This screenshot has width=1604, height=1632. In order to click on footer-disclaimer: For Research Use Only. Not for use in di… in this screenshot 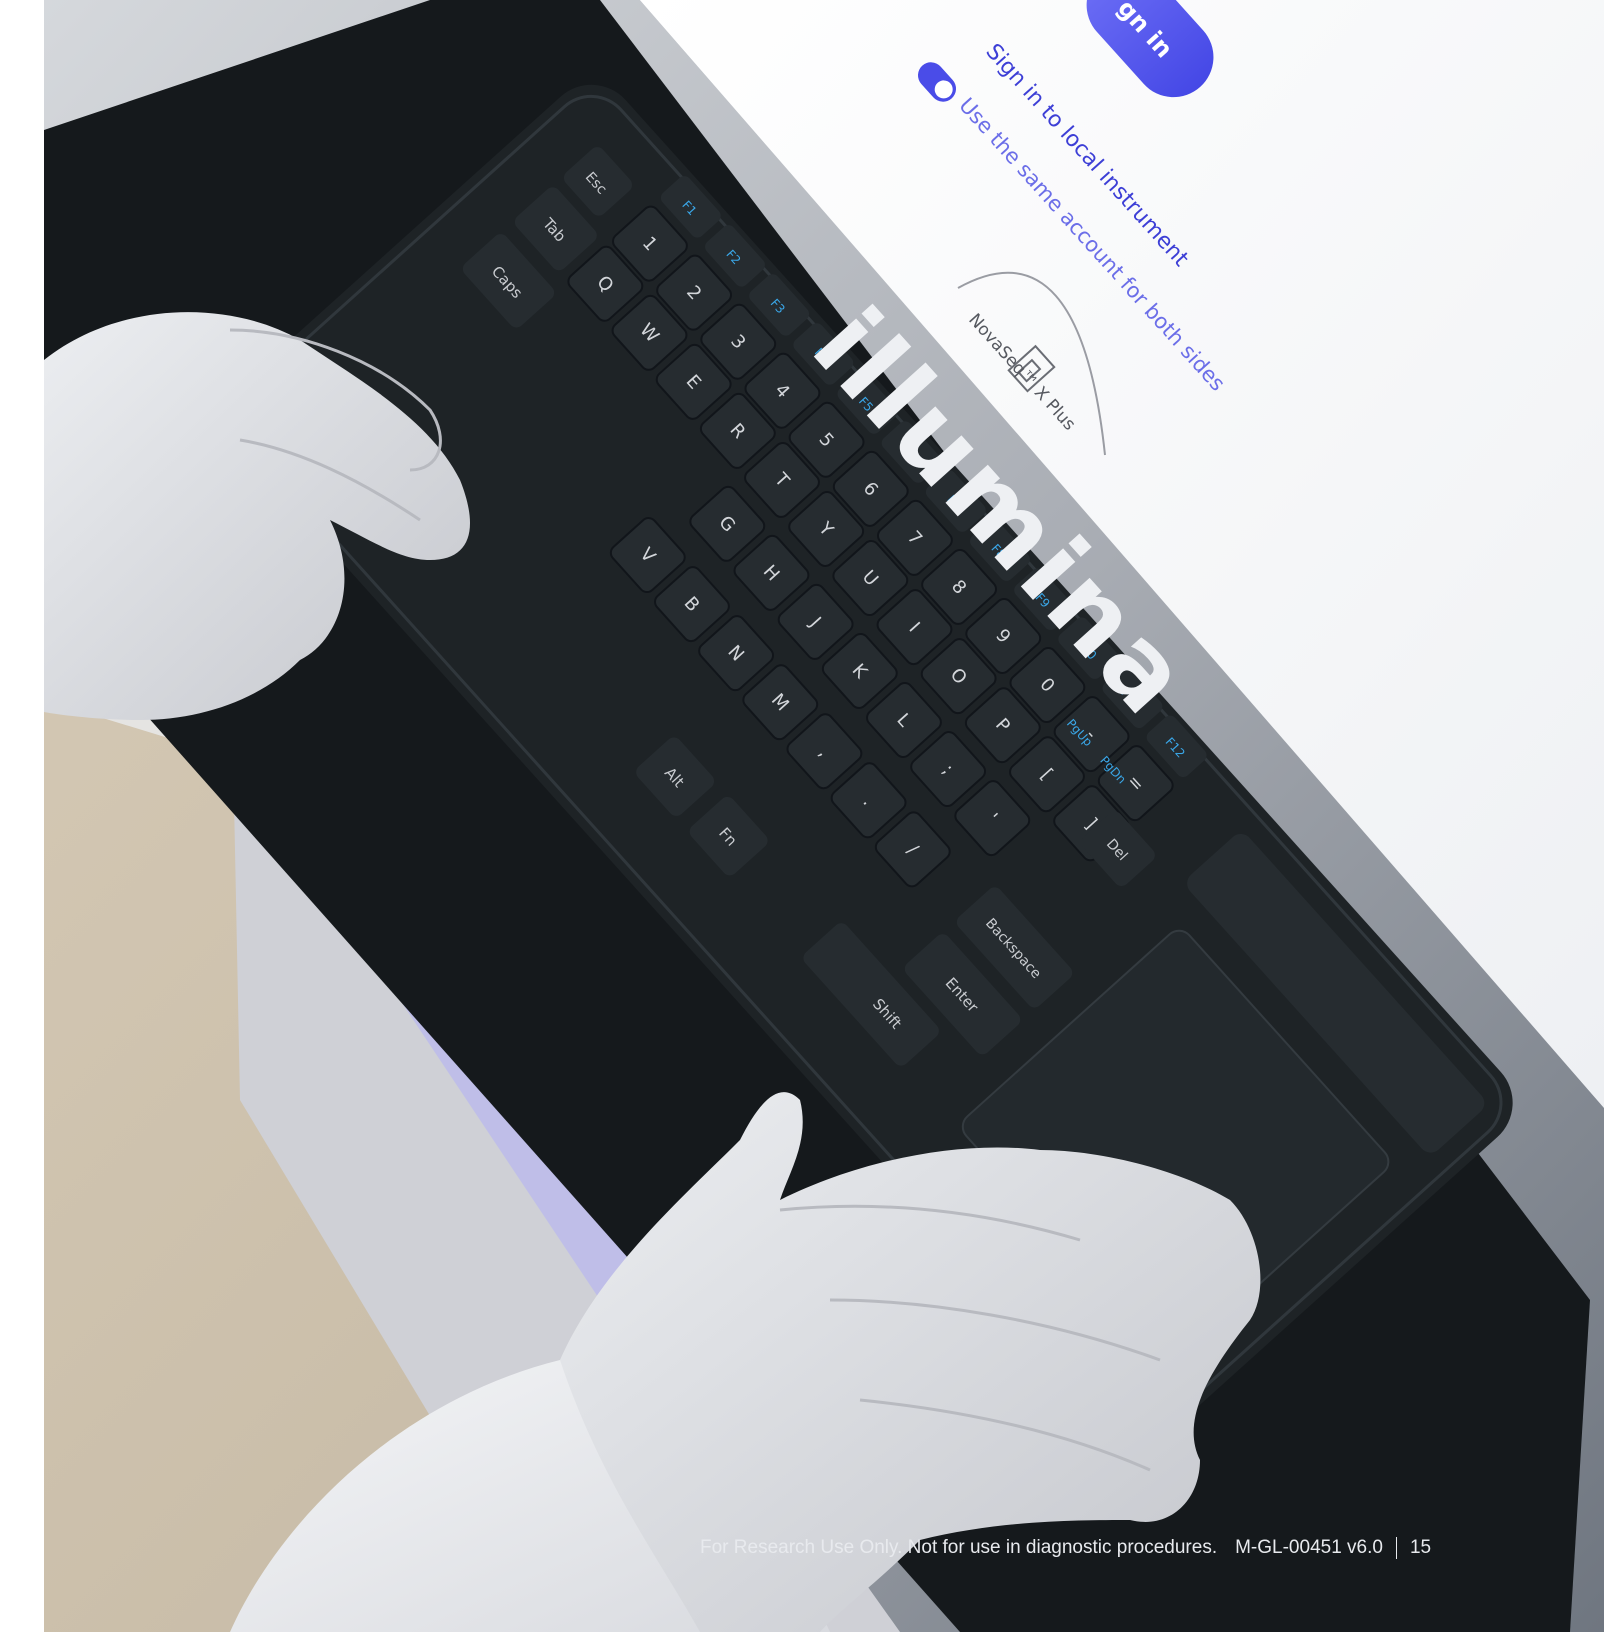, I will do `click(959, 1547)`.